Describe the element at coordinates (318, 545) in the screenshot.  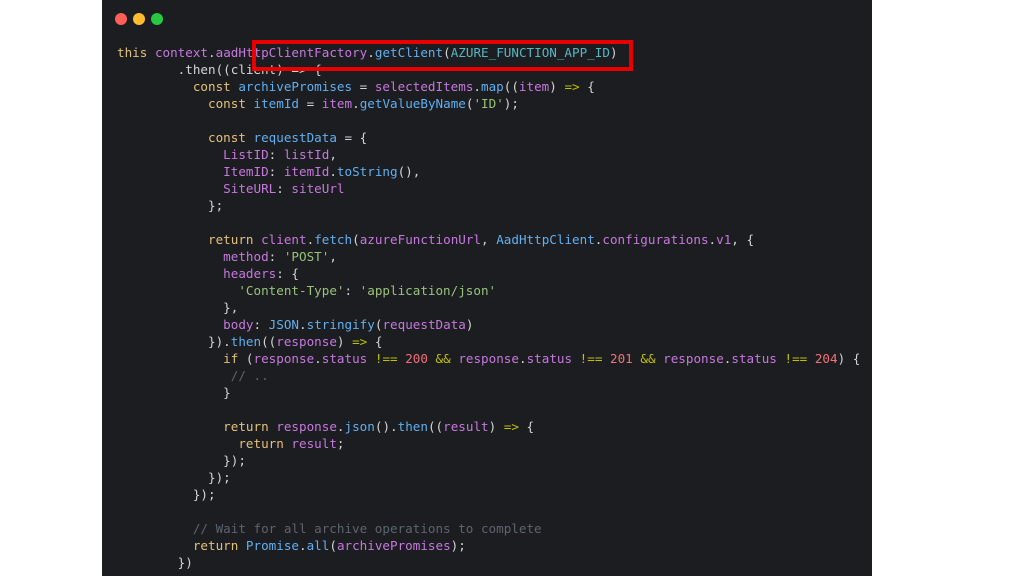
I see `code-token: all` at that location.